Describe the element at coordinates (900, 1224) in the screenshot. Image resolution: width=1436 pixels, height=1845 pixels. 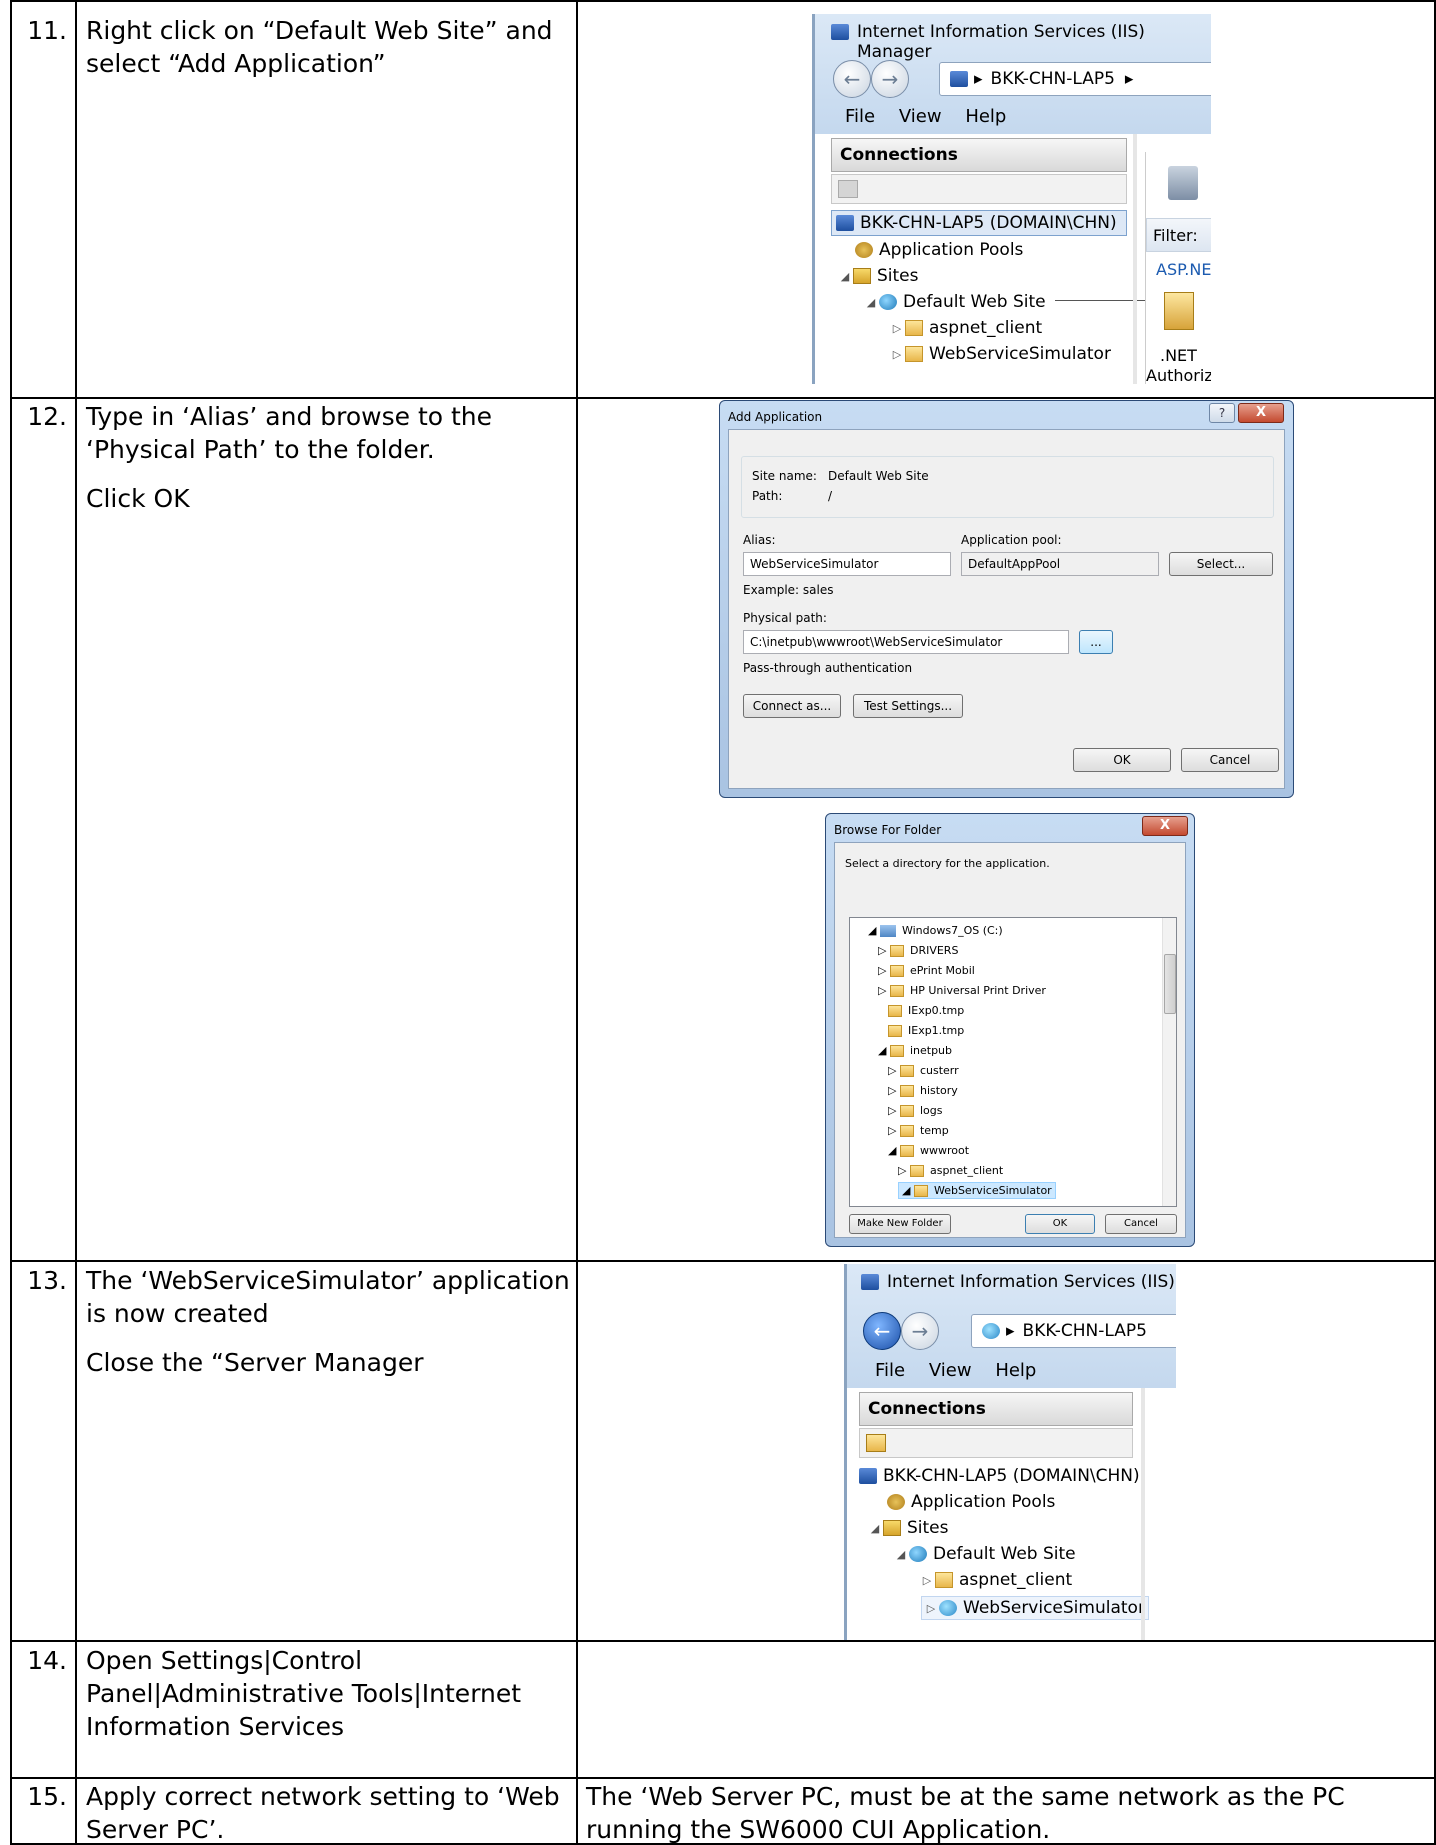
I see `make-new-folder-button: Make New Folder` at that location.